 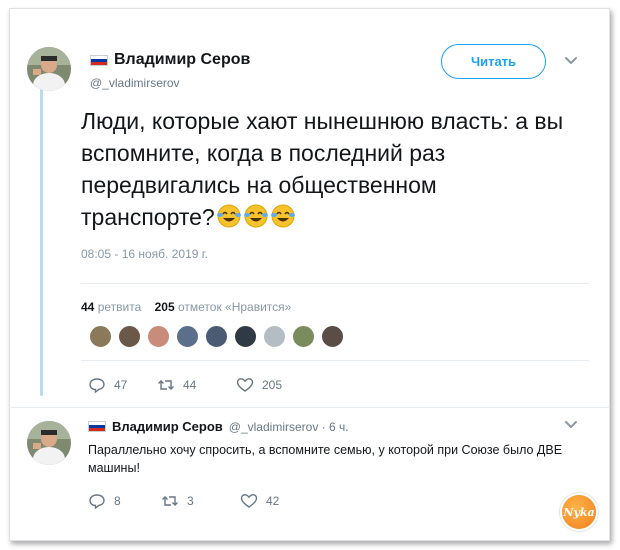 I want to click on reply-author-header: Владимир Серов @_vladimirserov · 6 ч., so click(x=218, y=426).